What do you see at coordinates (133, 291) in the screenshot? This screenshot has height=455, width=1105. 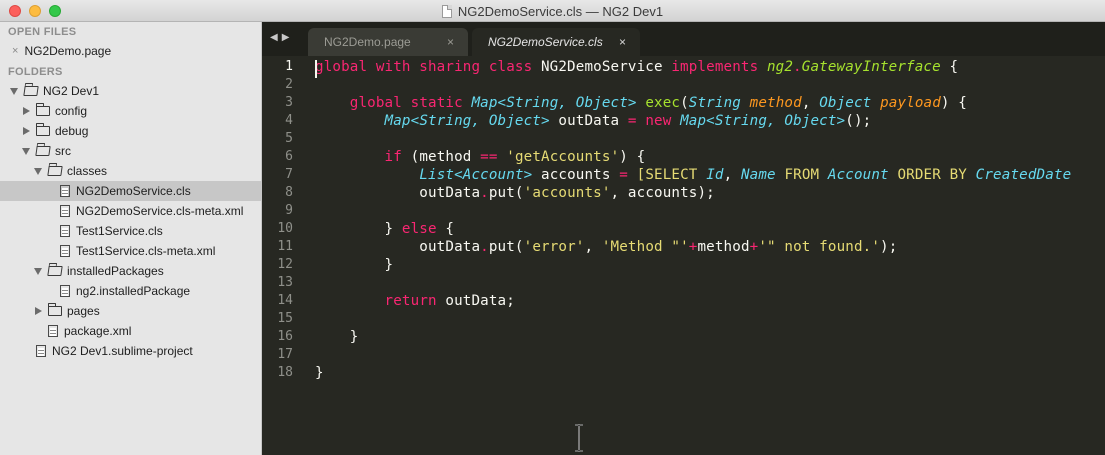 I see `tree-item-label: ng2.installedPackage` at bounding box center [133, 291].